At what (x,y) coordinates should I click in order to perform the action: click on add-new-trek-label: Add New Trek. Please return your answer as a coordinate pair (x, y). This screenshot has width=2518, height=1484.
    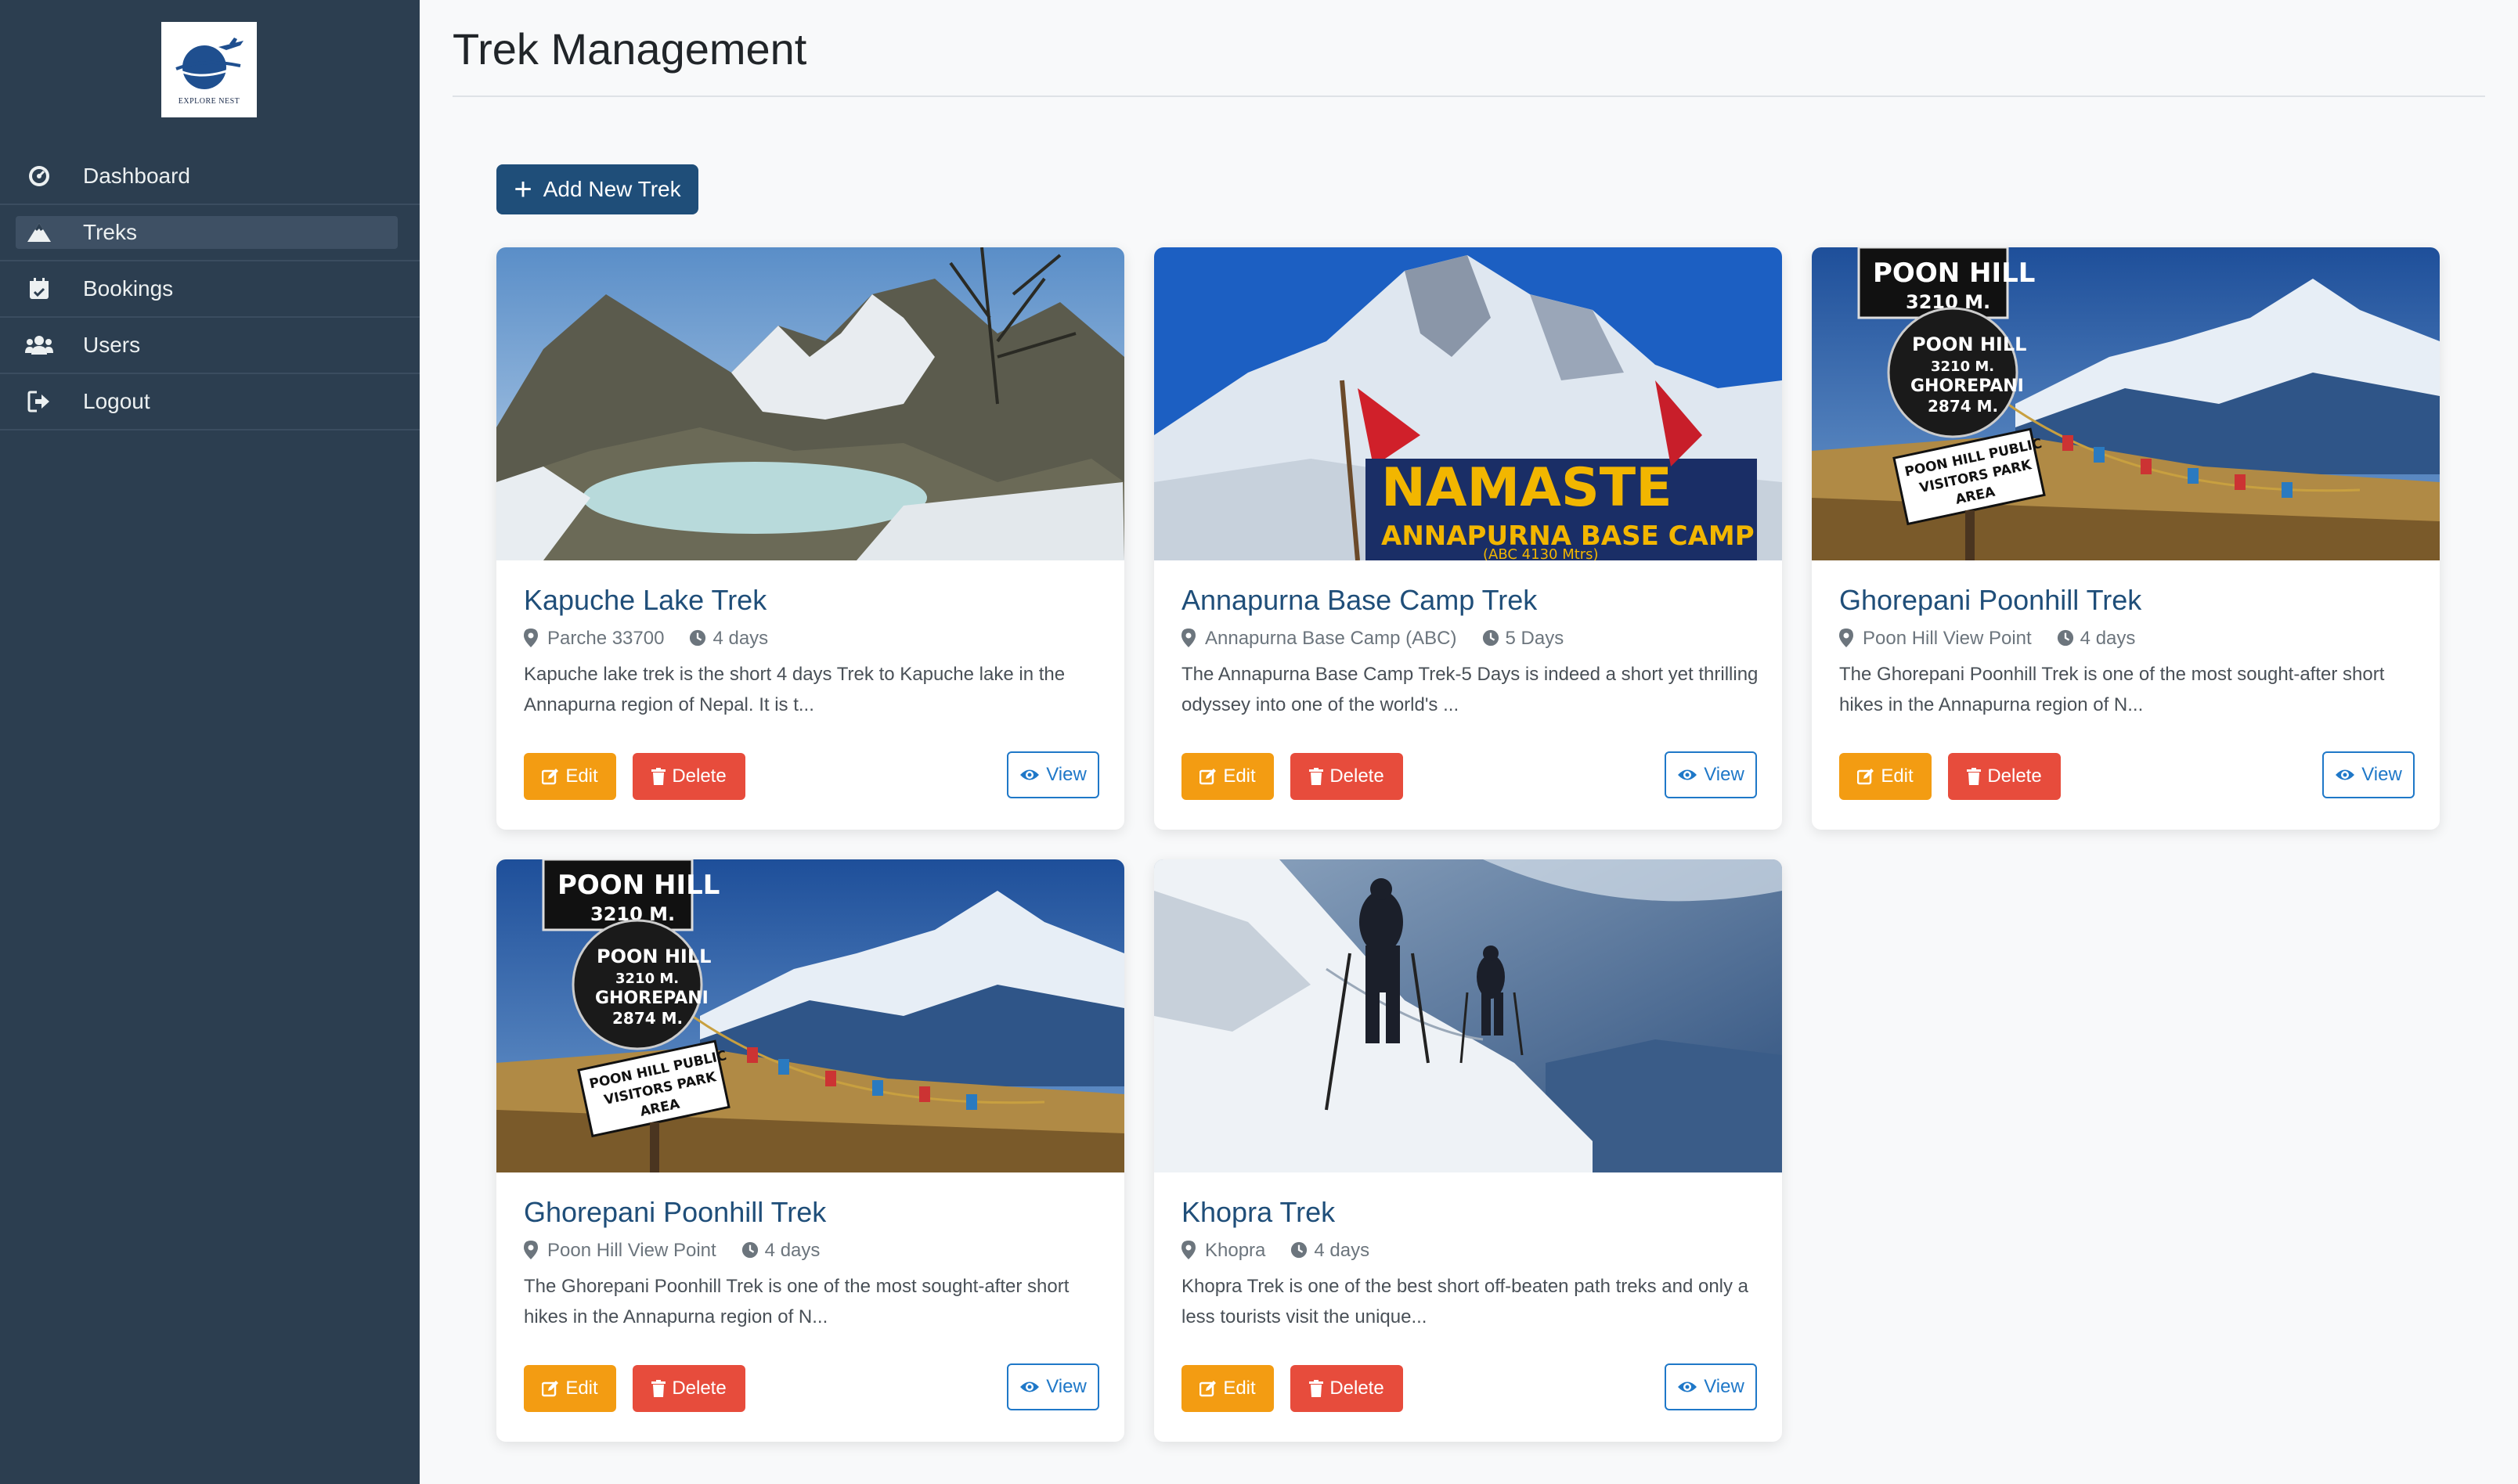
    Looking at the image, I should click on (612, 189).